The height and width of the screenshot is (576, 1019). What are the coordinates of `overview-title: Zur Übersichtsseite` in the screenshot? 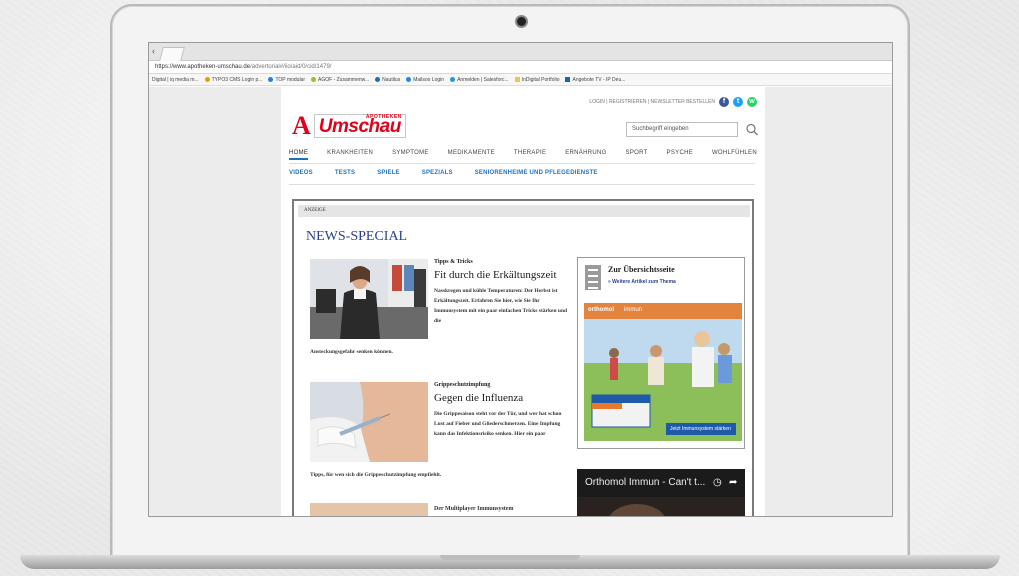 It's located at (641, 269).